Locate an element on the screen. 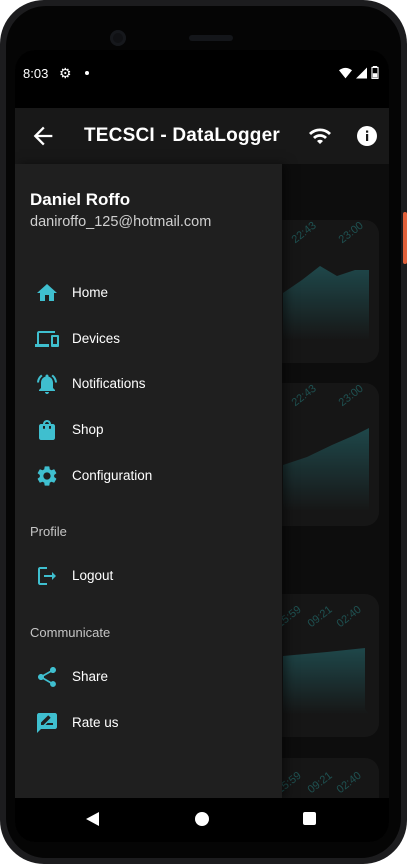 The image size is (407, 864). drawer-item-label: Shop is located at coordinates (88, 429).